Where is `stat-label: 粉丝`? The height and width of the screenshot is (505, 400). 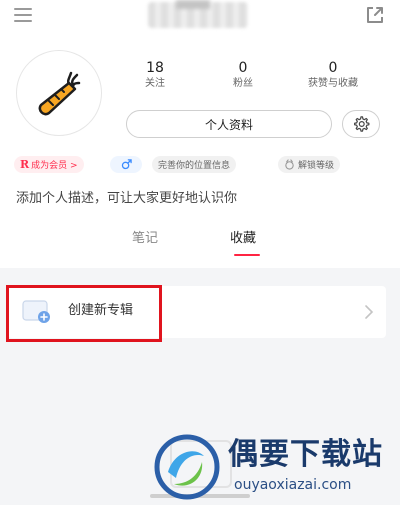
stat-label: 粉丝 is located at coordinates (243, 83).